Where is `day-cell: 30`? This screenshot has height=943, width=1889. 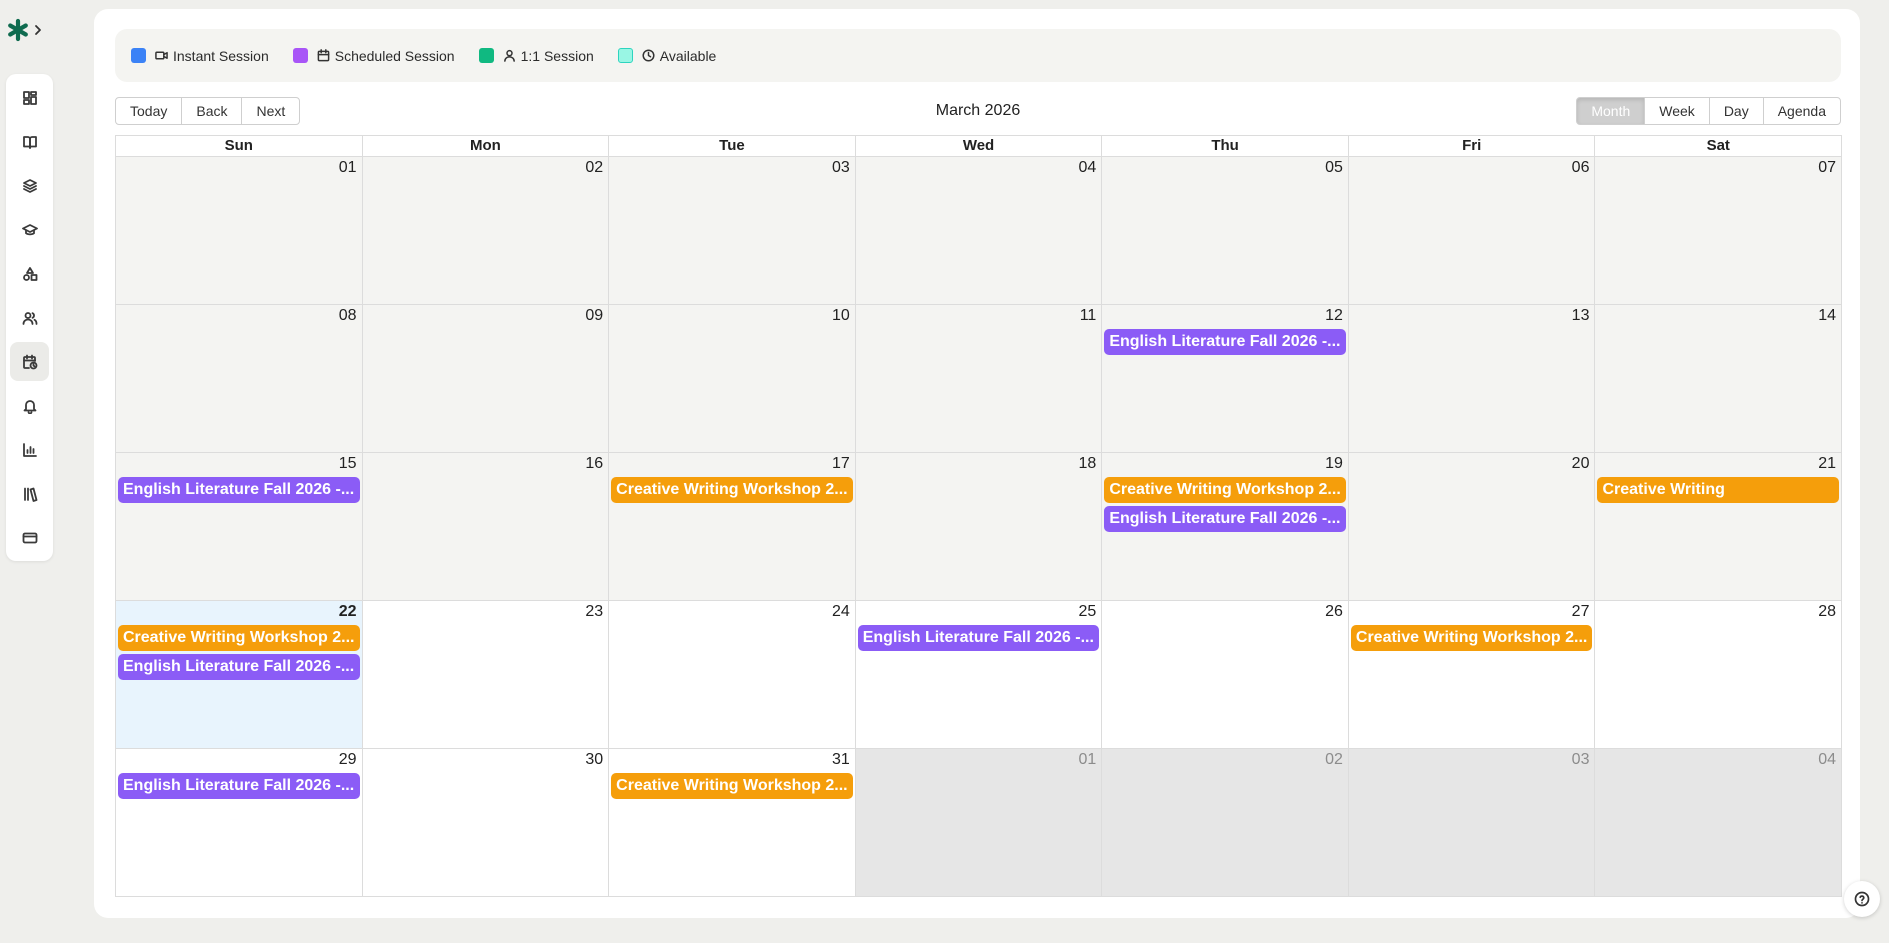 day-cell: 30 is located at coordinates (485, 822).